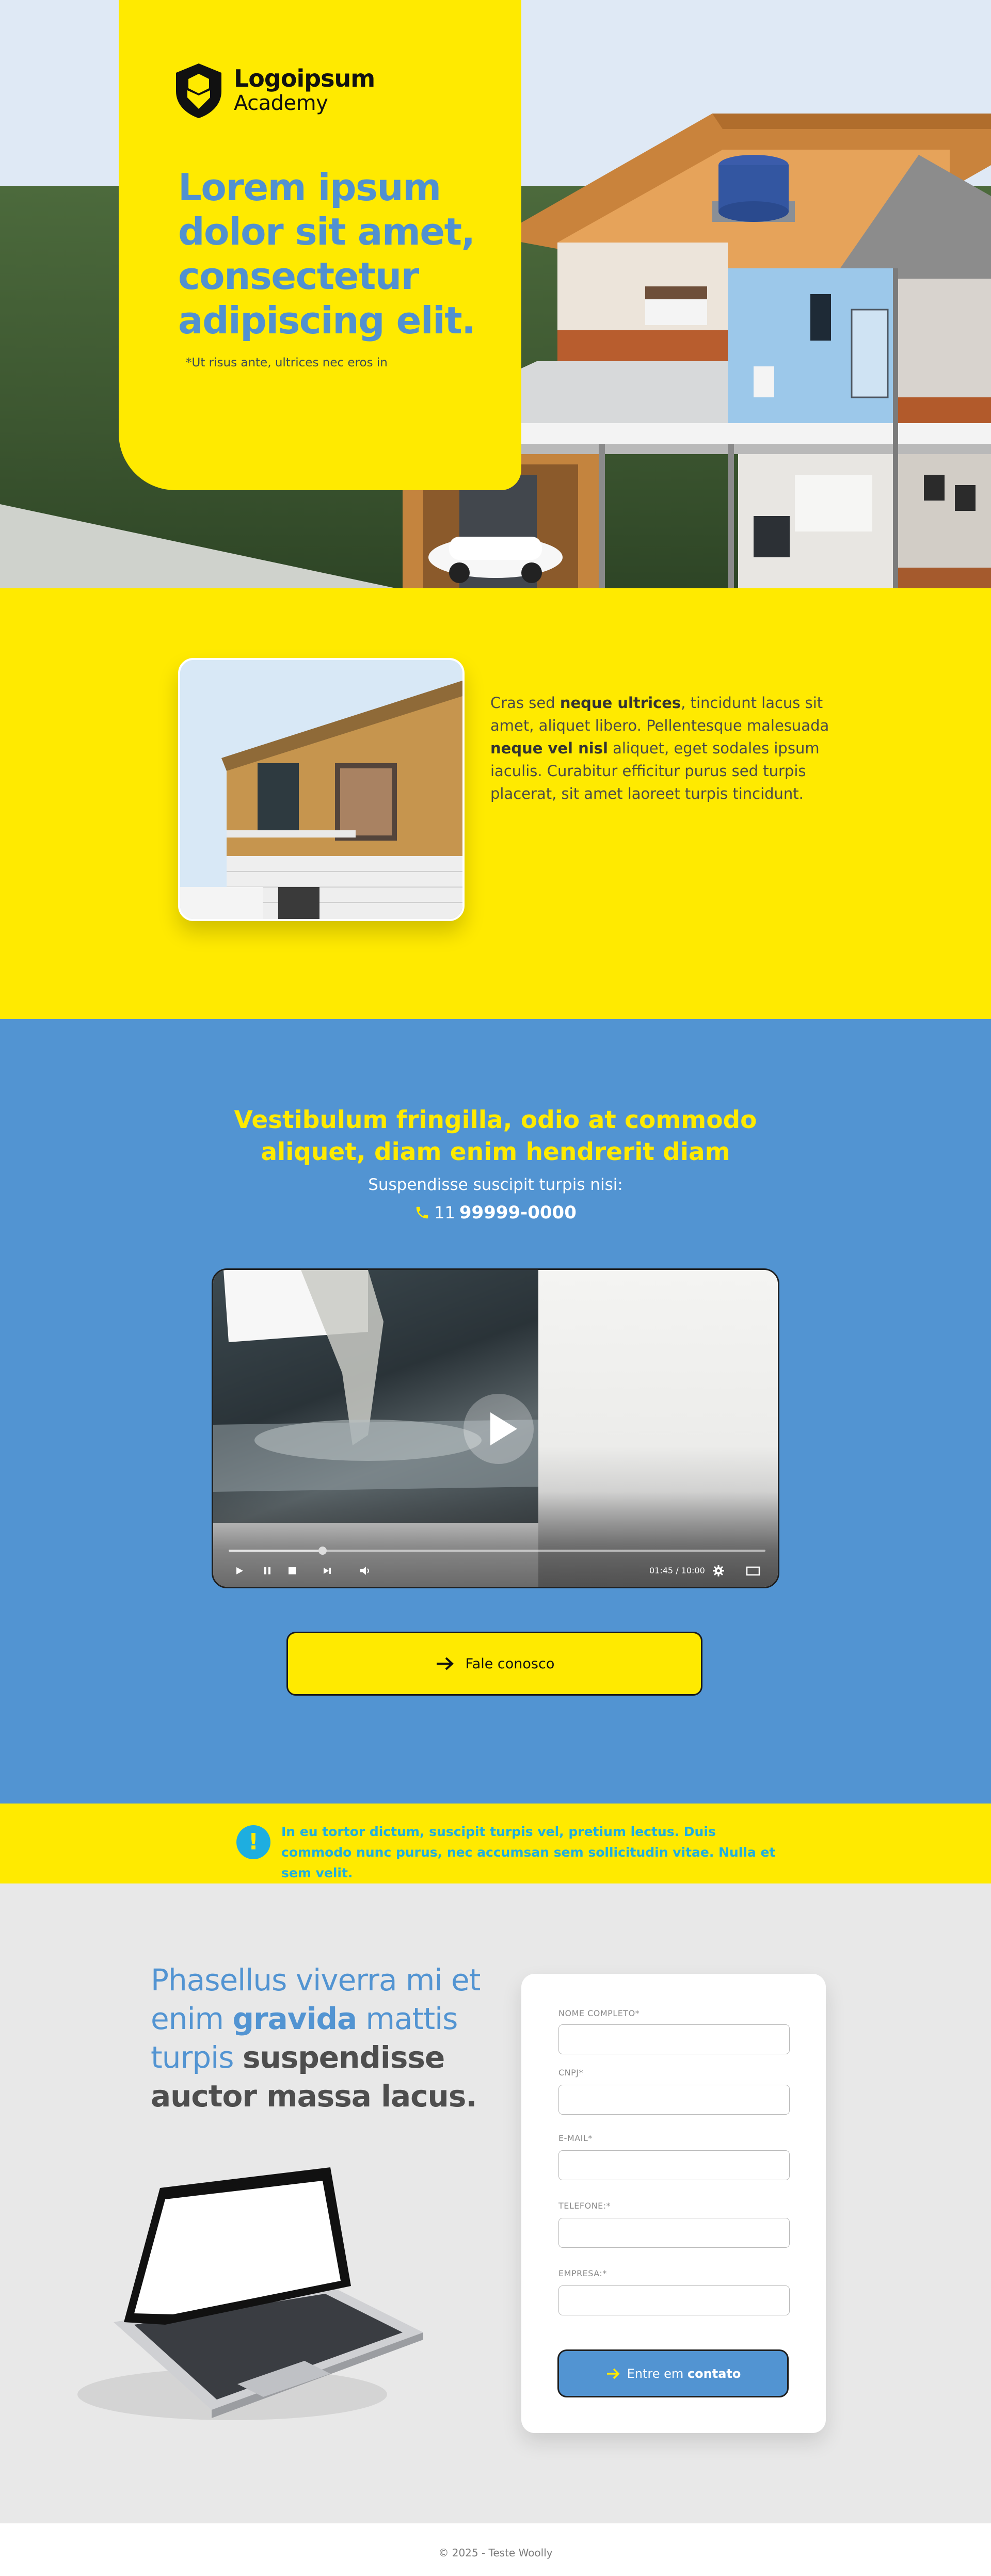 Image resolution: width=991 pixels, height=2576 pixels. What do you see at coordinates (281, 103) in the screenshot?
I see `brand-subname: Academy` at bounding box center [281, 103].